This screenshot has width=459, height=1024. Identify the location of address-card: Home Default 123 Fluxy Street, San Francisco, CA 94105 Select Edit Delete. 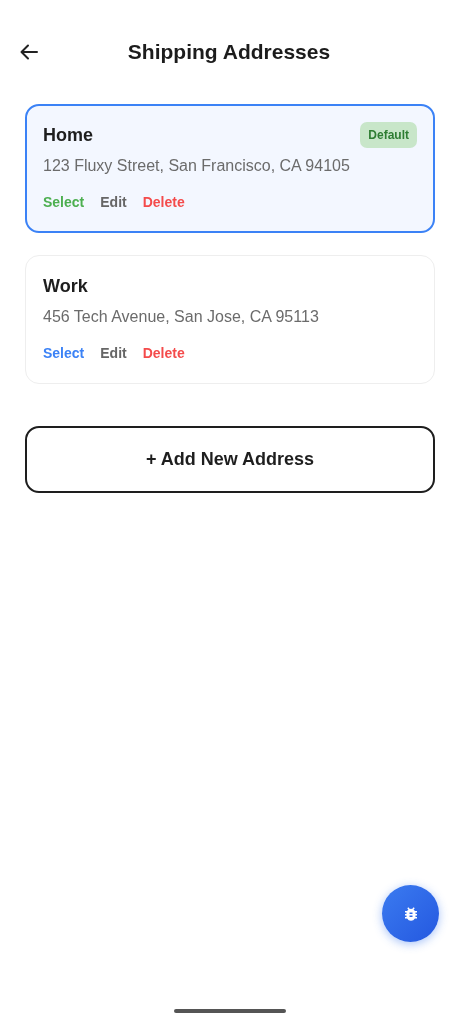
(230, 168).